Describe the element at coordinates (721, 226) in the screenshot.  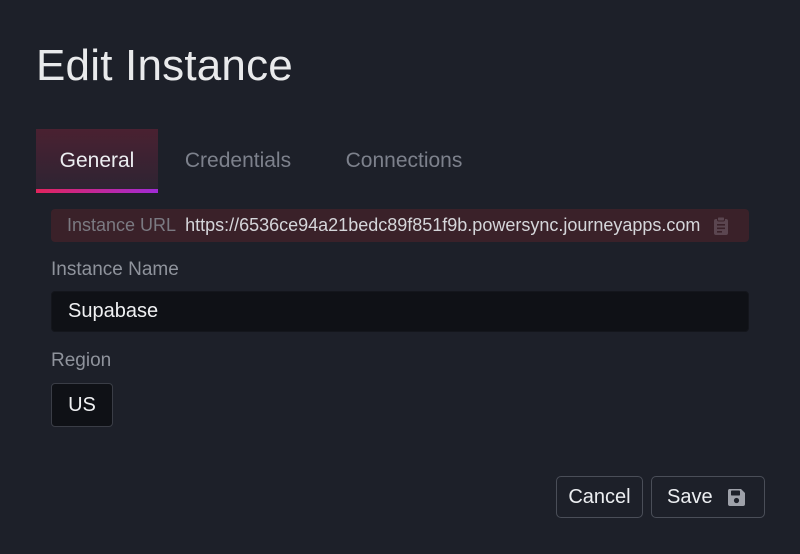
I see `clipboard-icon` at that location.